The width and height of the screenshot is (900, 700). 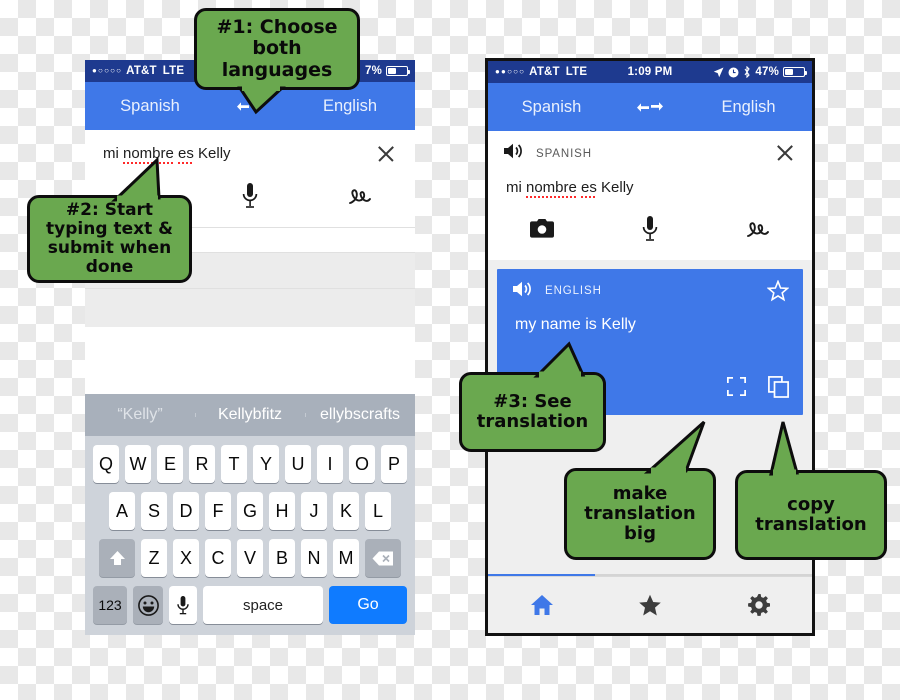 I want to click on location-arrow-icon, so click(x=718, y=72).